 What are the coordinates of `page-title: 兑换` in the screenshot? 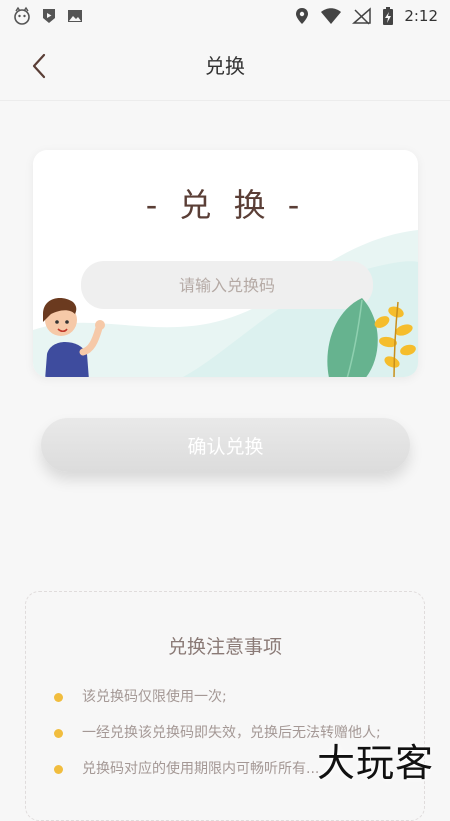 It's located at (225, 66).